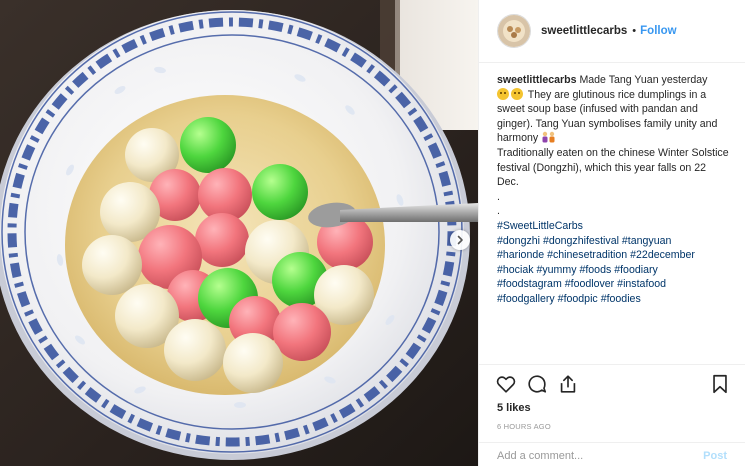 Image resolution: width=745 pixels, height=466 pixels. Describe the element at coordinates (715, 456) in the screenshot. I see `post-comment-button: Post` at that location.